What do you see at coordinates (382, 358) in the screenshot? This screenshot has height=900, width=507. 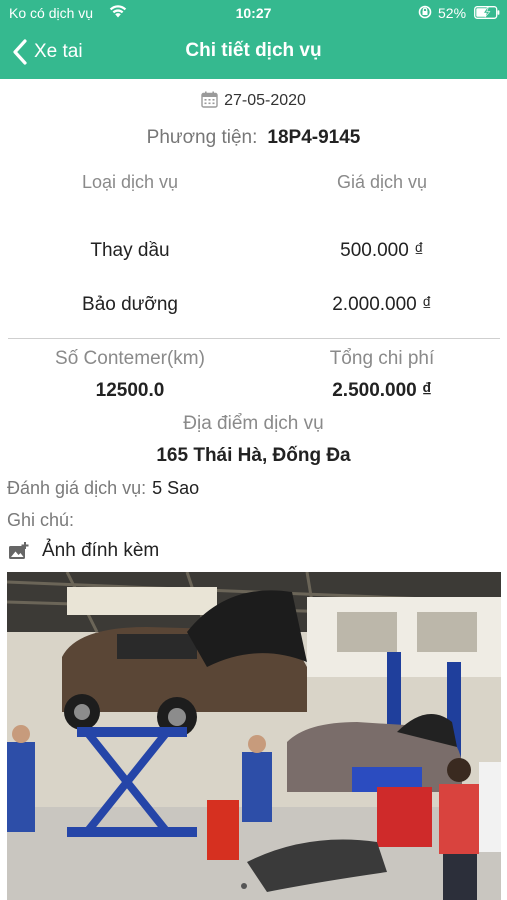 I see `total-cost-label: Tổng chi phí` at bounding box center [382, 358].